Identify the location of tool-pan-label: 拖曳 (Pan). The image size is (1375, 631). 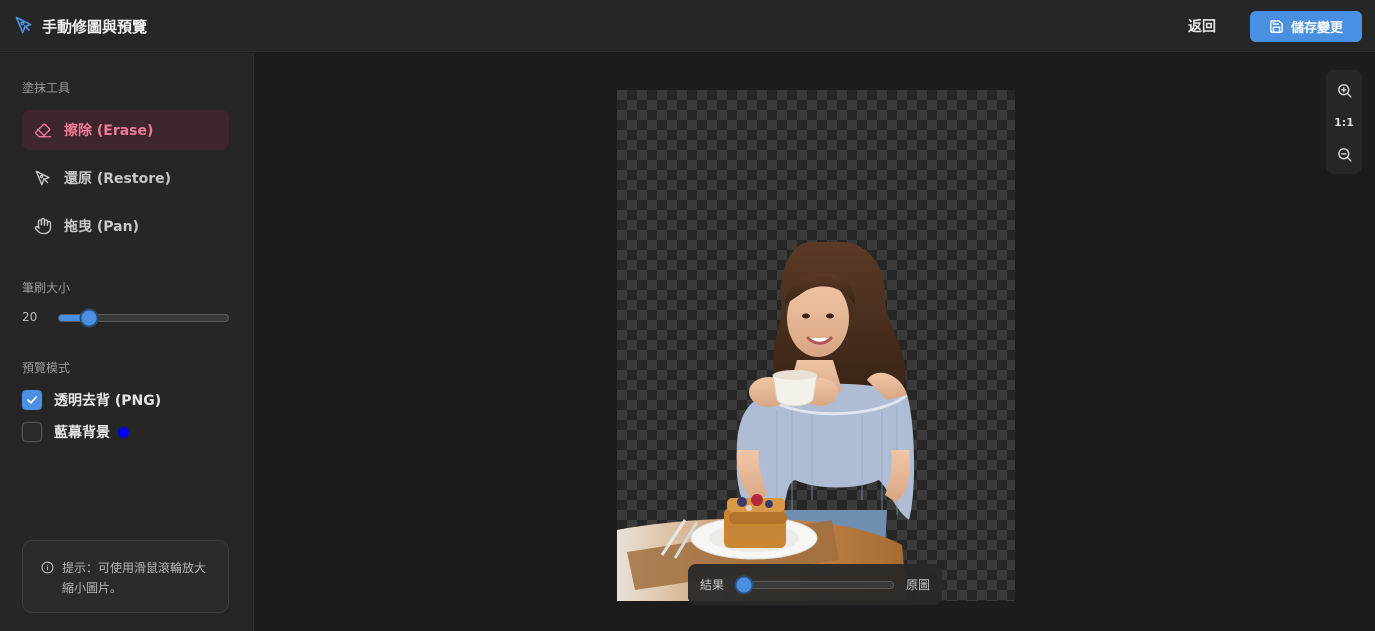
(101, 227).